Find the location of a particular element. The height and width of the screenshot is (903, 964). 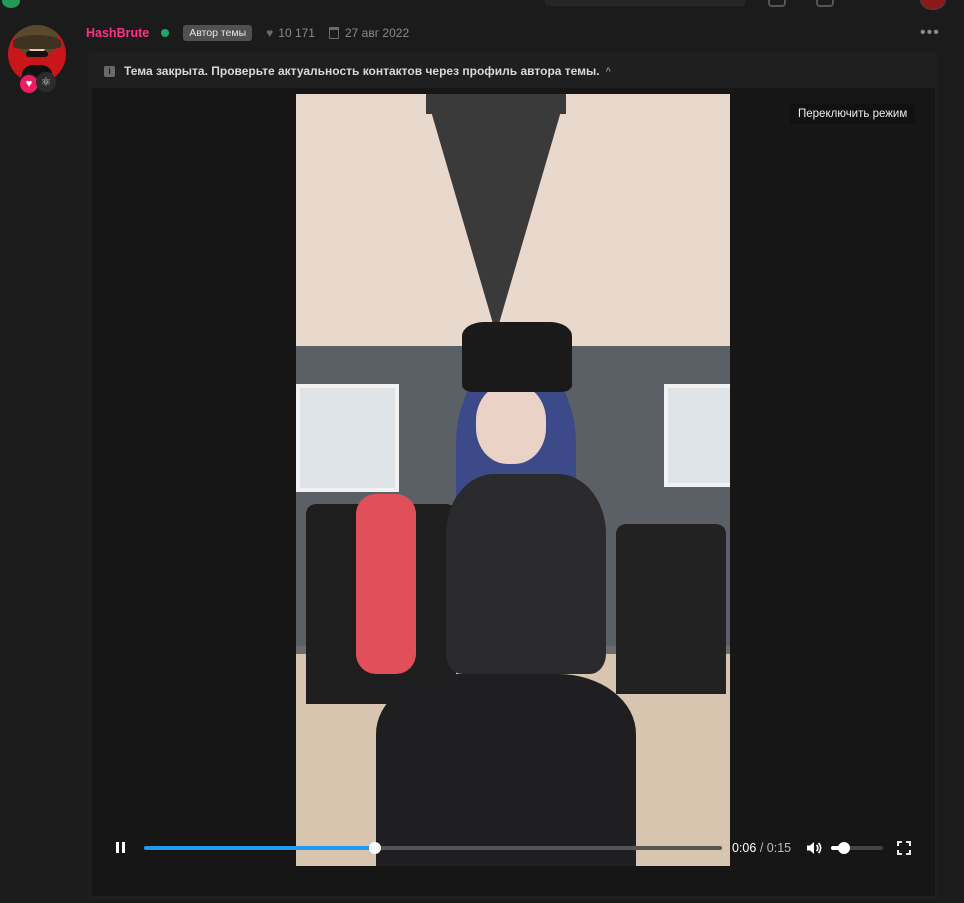

volume-slider is located at coordinates (857, 848).